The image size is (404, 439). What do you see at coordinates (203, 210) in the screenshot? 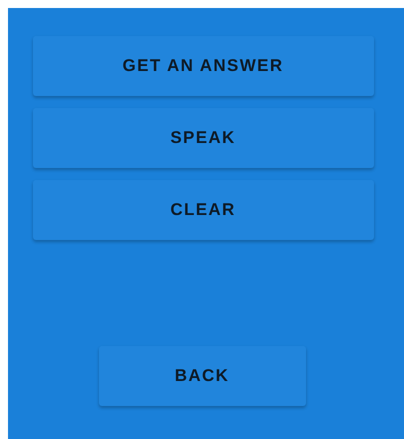
I see `action-button: CLEAR` at bounding box center [203, 210].